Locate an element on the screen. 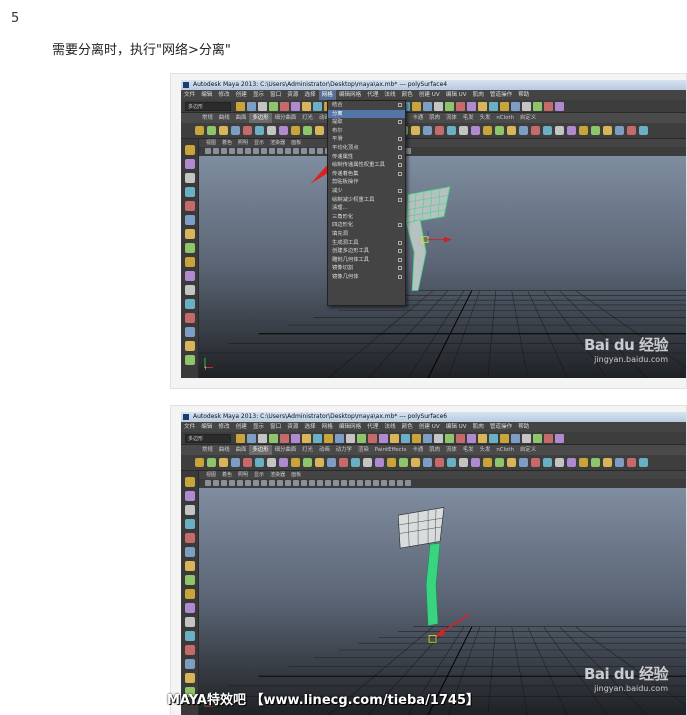  menu-item: 窗口 is located at coordinates (275, 95).